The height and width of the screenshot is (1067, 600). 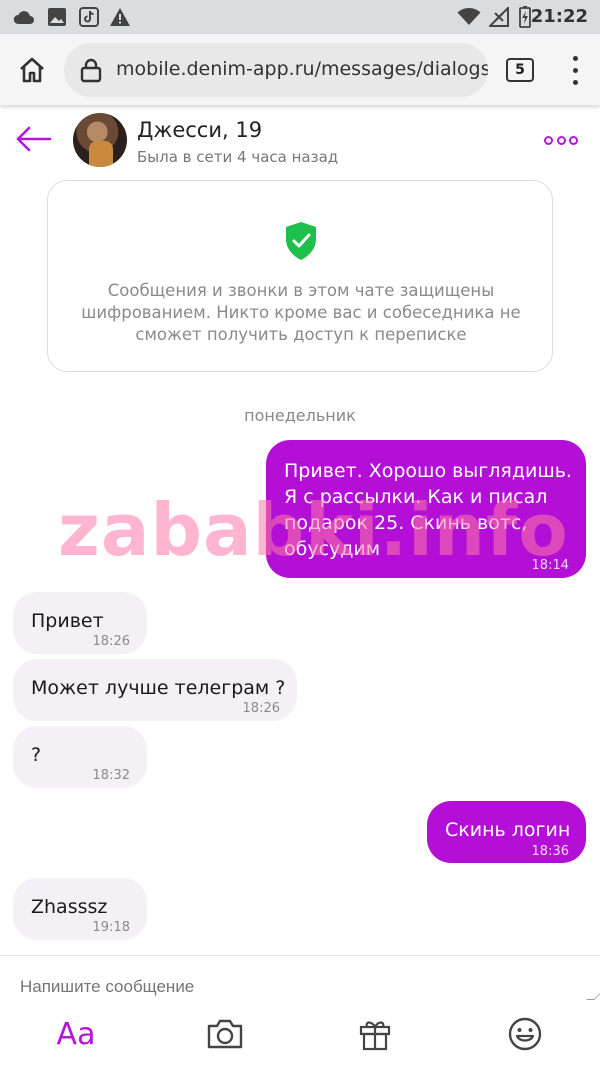 What do you see at coordinates (67, 621) in the screenshot?
I see `message-text: Привет` at bounding box center [67, 621].